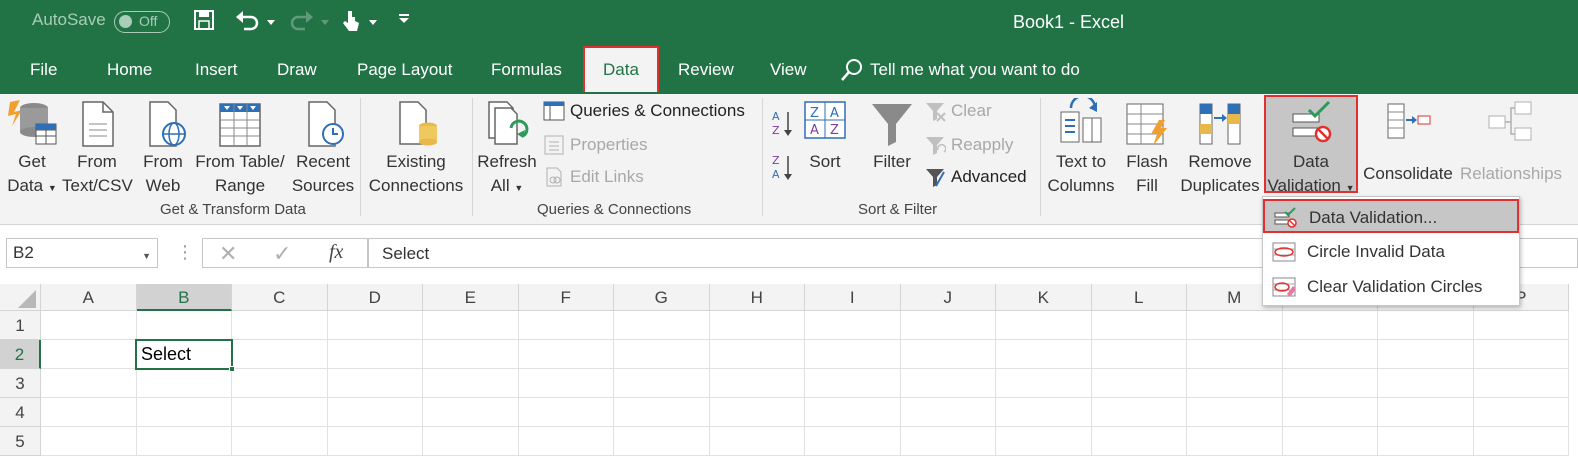  What do you see at coordinates (471, 383) in the screenshot?
I see `cell-e3` at bounding box center [471, 383].